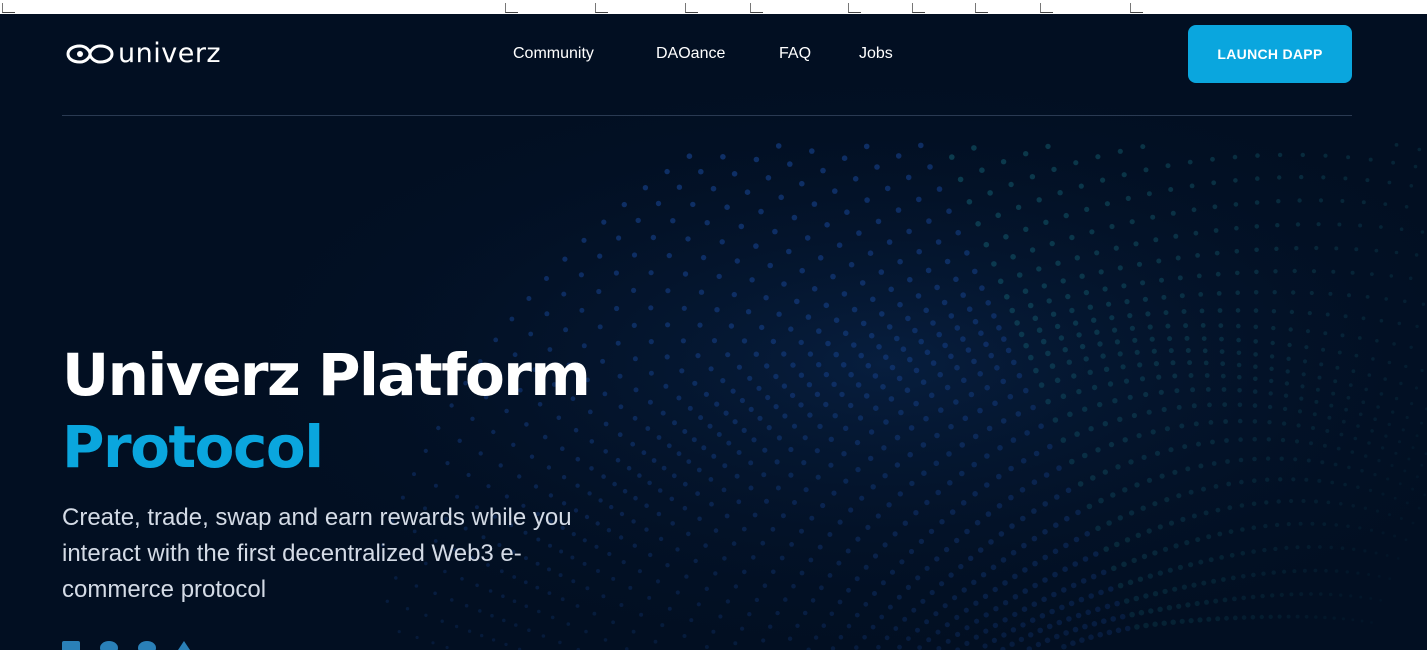 Image resolution: width=1427 pixels, height=650 pixels. What do you see at coordinates (326, 411) in the screenshot?
I see `hero-title: Univerz Platform Protocol` at bounding box center [326, 411].